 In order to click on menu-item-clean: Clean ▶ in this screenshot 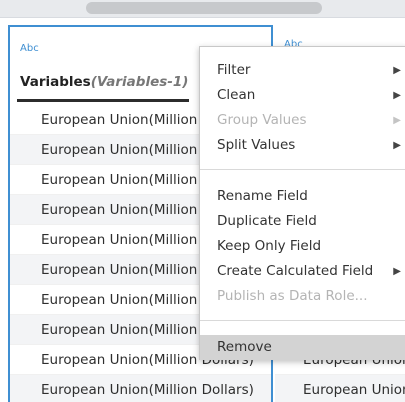, I will do `click(302, 95)`.